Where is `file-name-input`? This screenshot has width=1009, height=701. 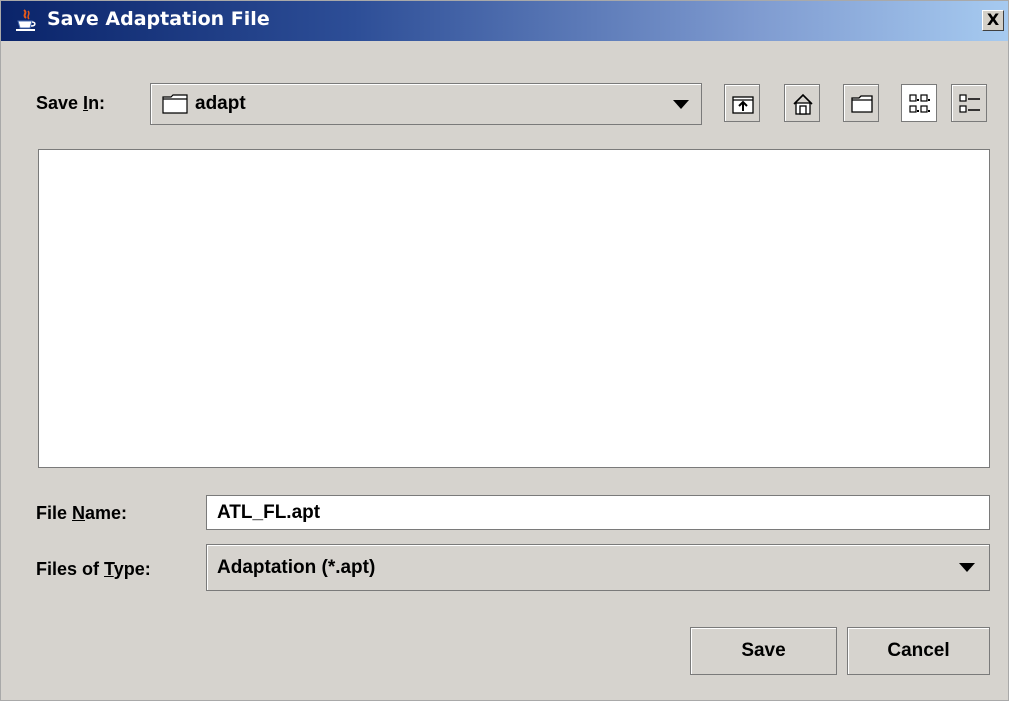
file-name-input is located at coordinates (598, 512).